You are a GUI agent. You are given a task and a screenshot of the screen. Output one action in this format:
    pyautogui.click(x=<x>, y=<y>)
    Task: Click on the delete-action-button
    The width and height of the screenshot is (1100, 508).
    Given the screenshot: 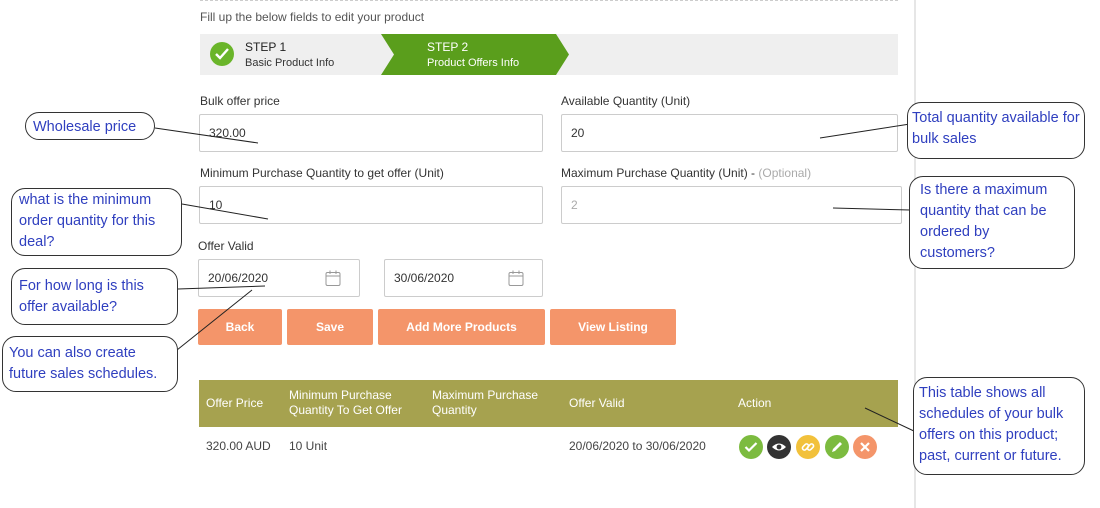 What is the action you would take?
    pyautogui.click(x=865, y=447)
    